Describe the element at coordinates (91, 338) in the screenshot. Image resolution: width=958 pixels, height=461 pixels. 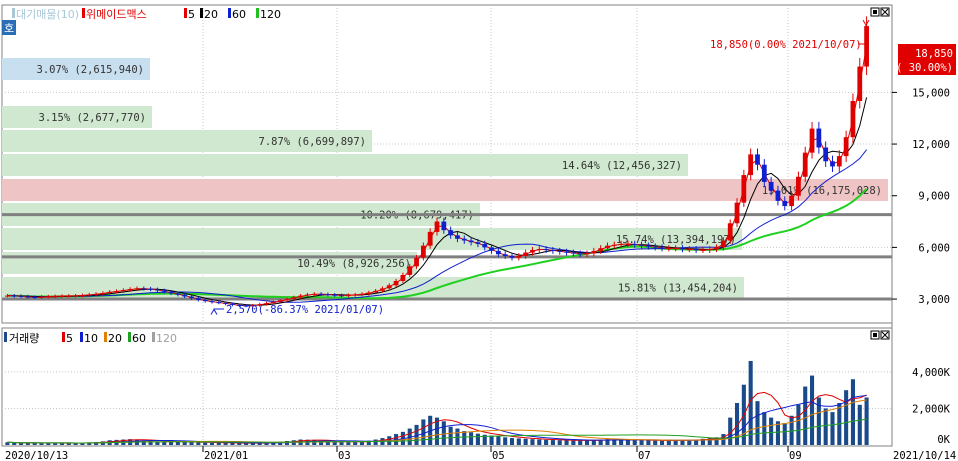
I see `legend-vol-ma10: 10` at that location.